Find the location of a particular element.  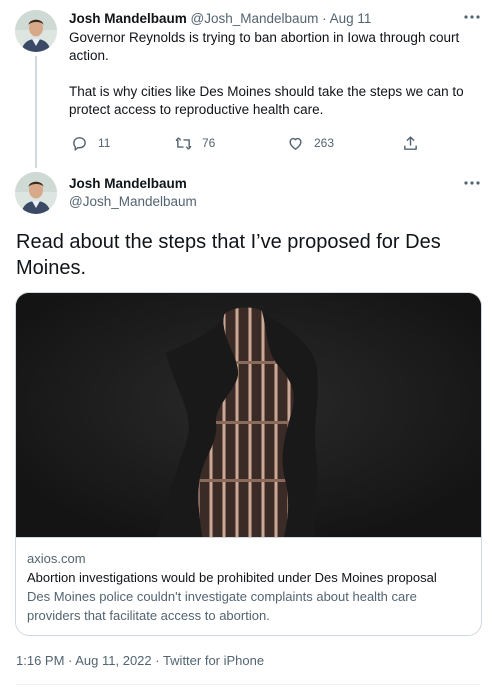

share-button is located at coordinates (410, 143).